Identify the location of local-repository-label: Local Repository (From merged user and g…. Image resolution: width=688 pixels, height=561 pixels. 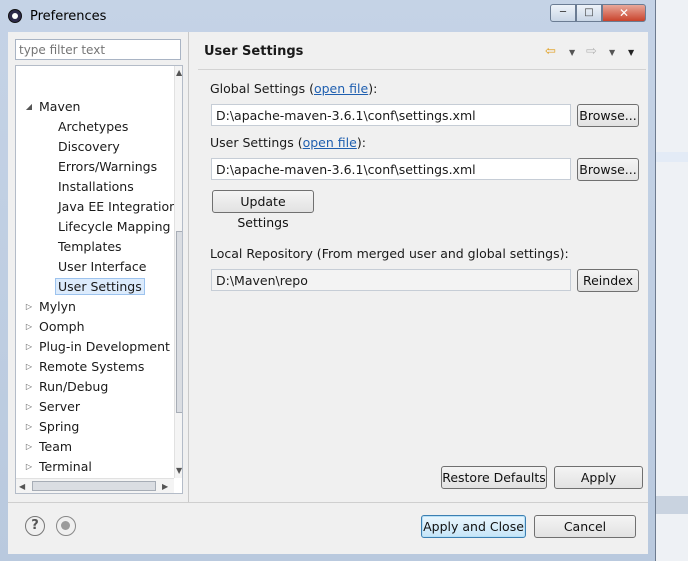
(389, 253).